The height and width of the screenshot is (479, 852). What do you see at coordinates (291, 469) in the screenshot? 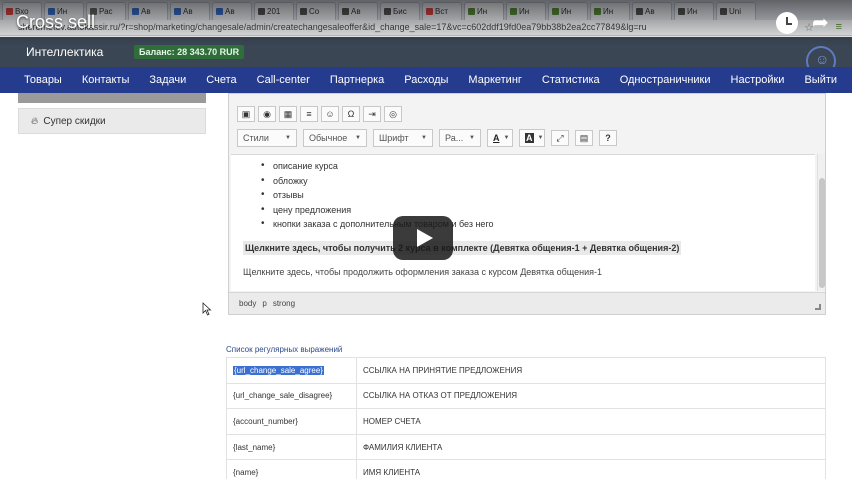
I see `regex-key: {name}` at bounding box center [291, 469].